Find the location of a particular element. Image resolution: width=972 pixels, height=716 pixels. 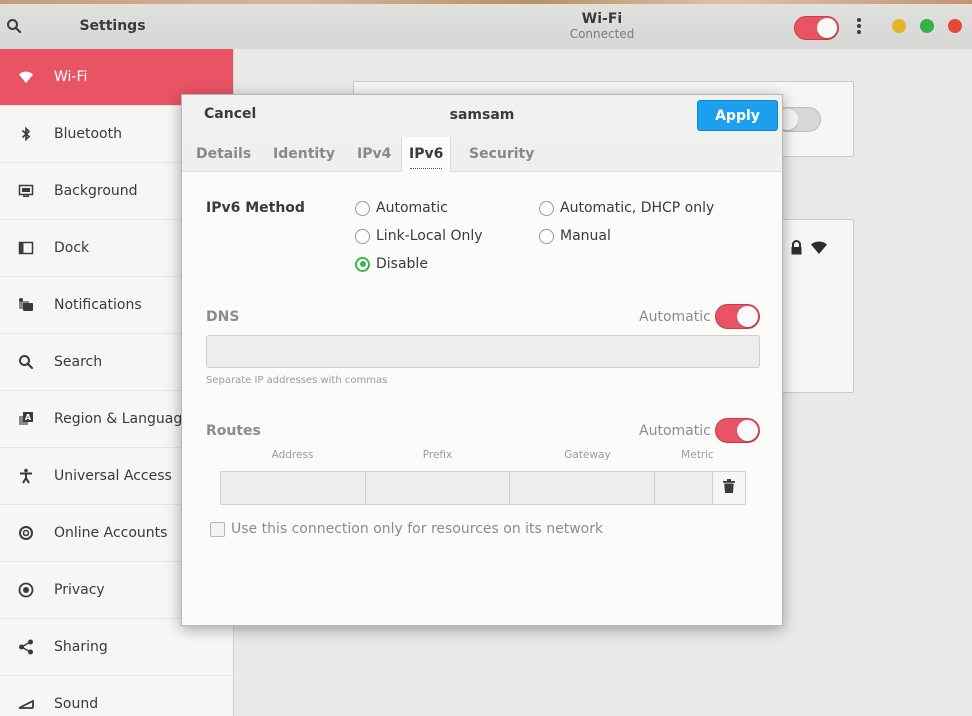

route-row is located at coordinates (483, 488).